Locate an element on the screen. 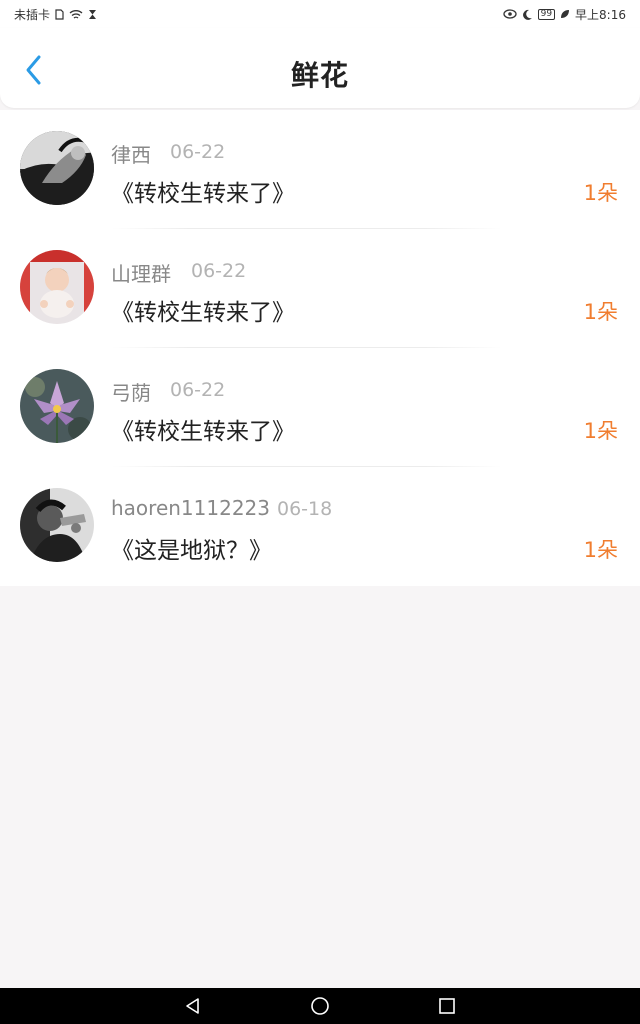 Image resolution: width=640 pixels, height=1024 pixels. status-left: 未插卡 is located at coordinates (55, 14).